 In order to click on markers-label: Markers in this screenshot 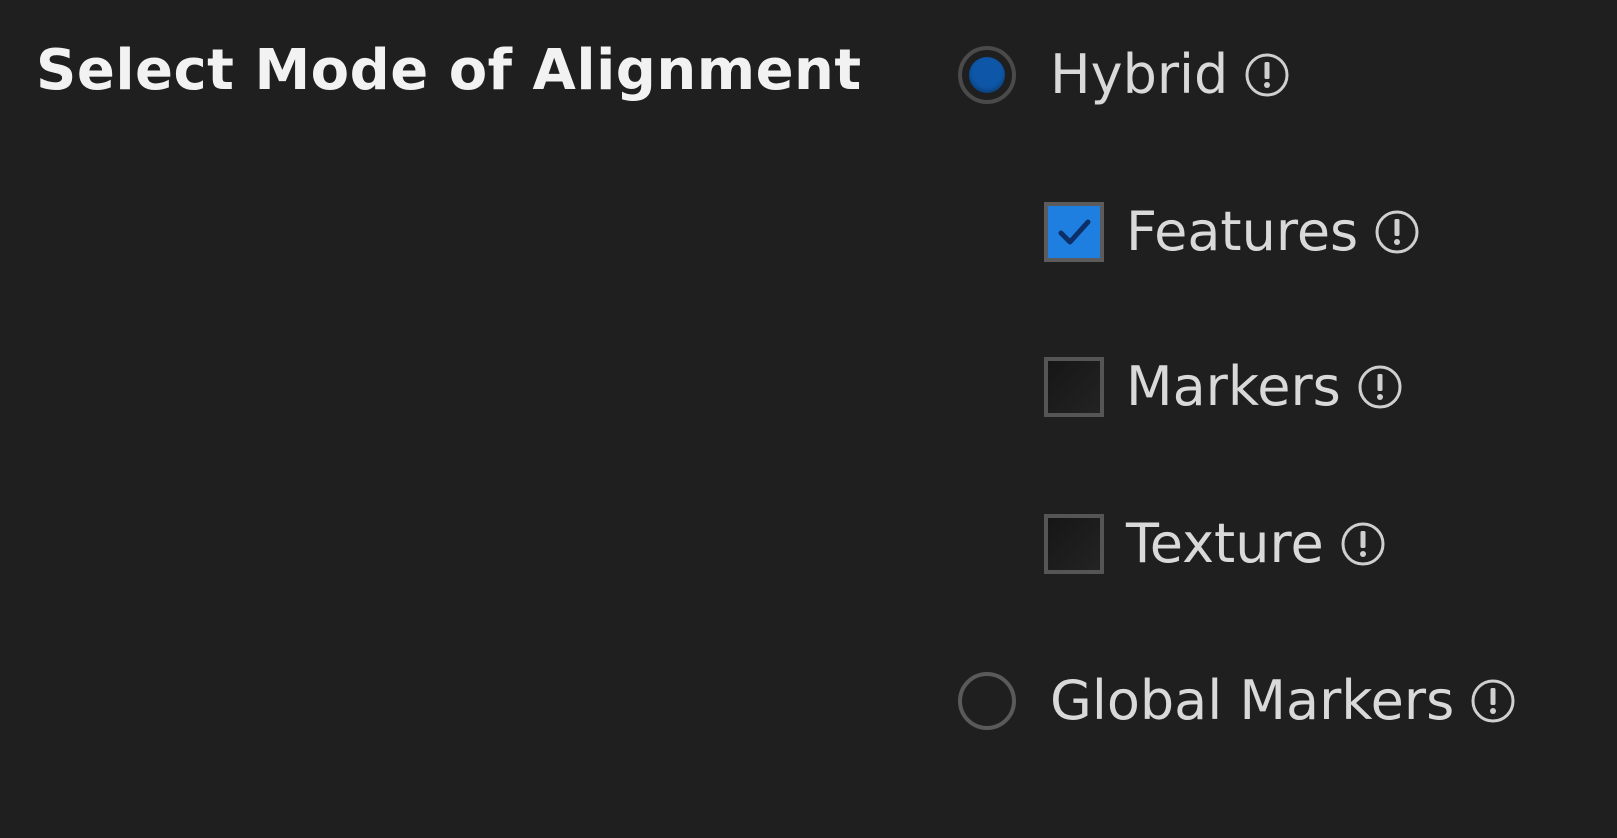, I will do `click(1233, 386)`.